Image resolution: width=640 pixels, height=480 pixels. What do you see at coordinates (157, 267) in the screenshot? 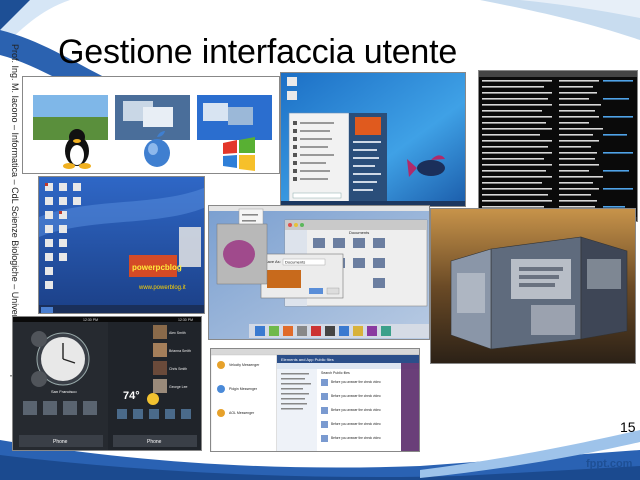
I see `kde-logo-text: powerpcblog` at bounding box center [157, 267].